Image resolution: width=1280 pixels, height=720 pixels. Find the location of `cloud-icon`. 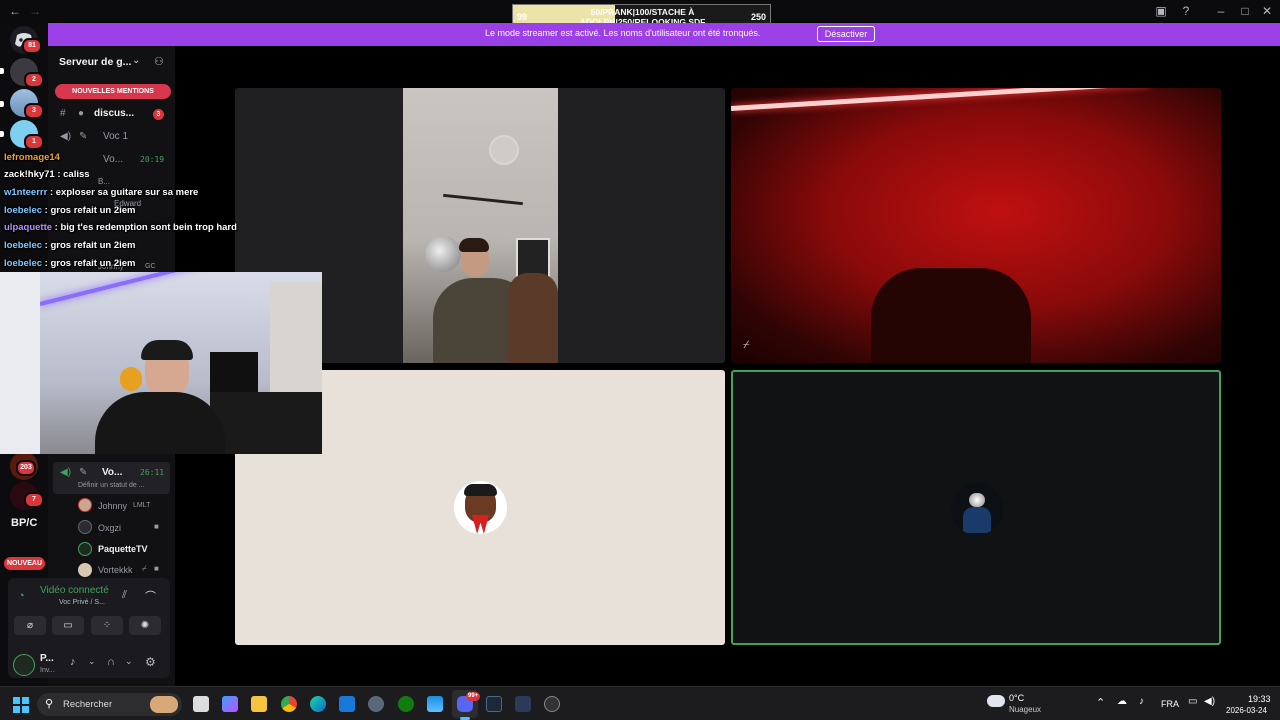

cloud-icon is located at coordinates (996, 701).